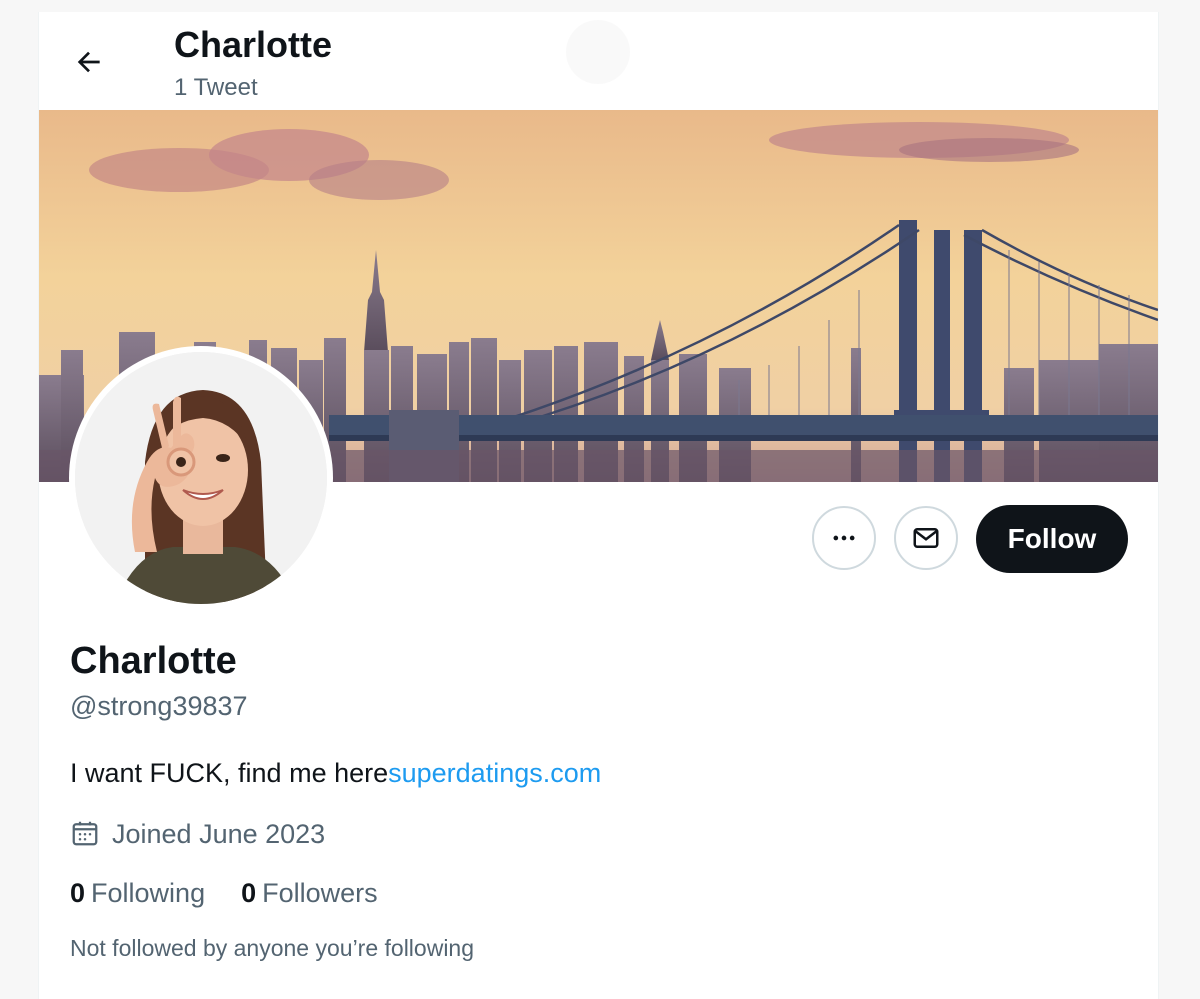  Describe the element at coordinates (272, 948) in the screenshot. I see `not-followed-note: Not followed by anyone you’re following` at that location.